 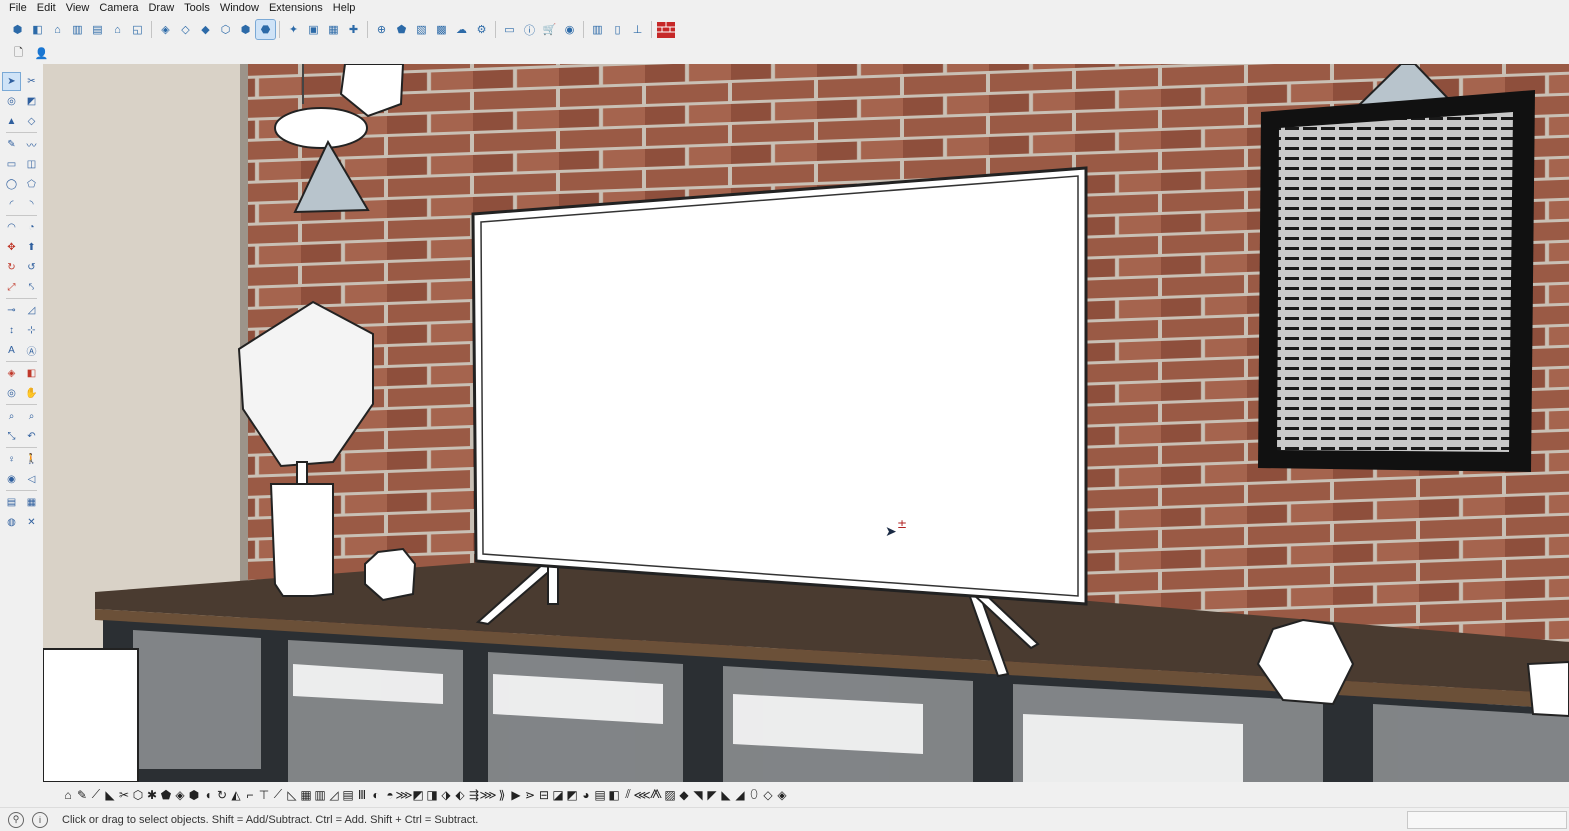 What do you see at coordinates (509, 29) in the screenshot?
I see `scenes-icon: ▭` at bounding box center [509, 29].